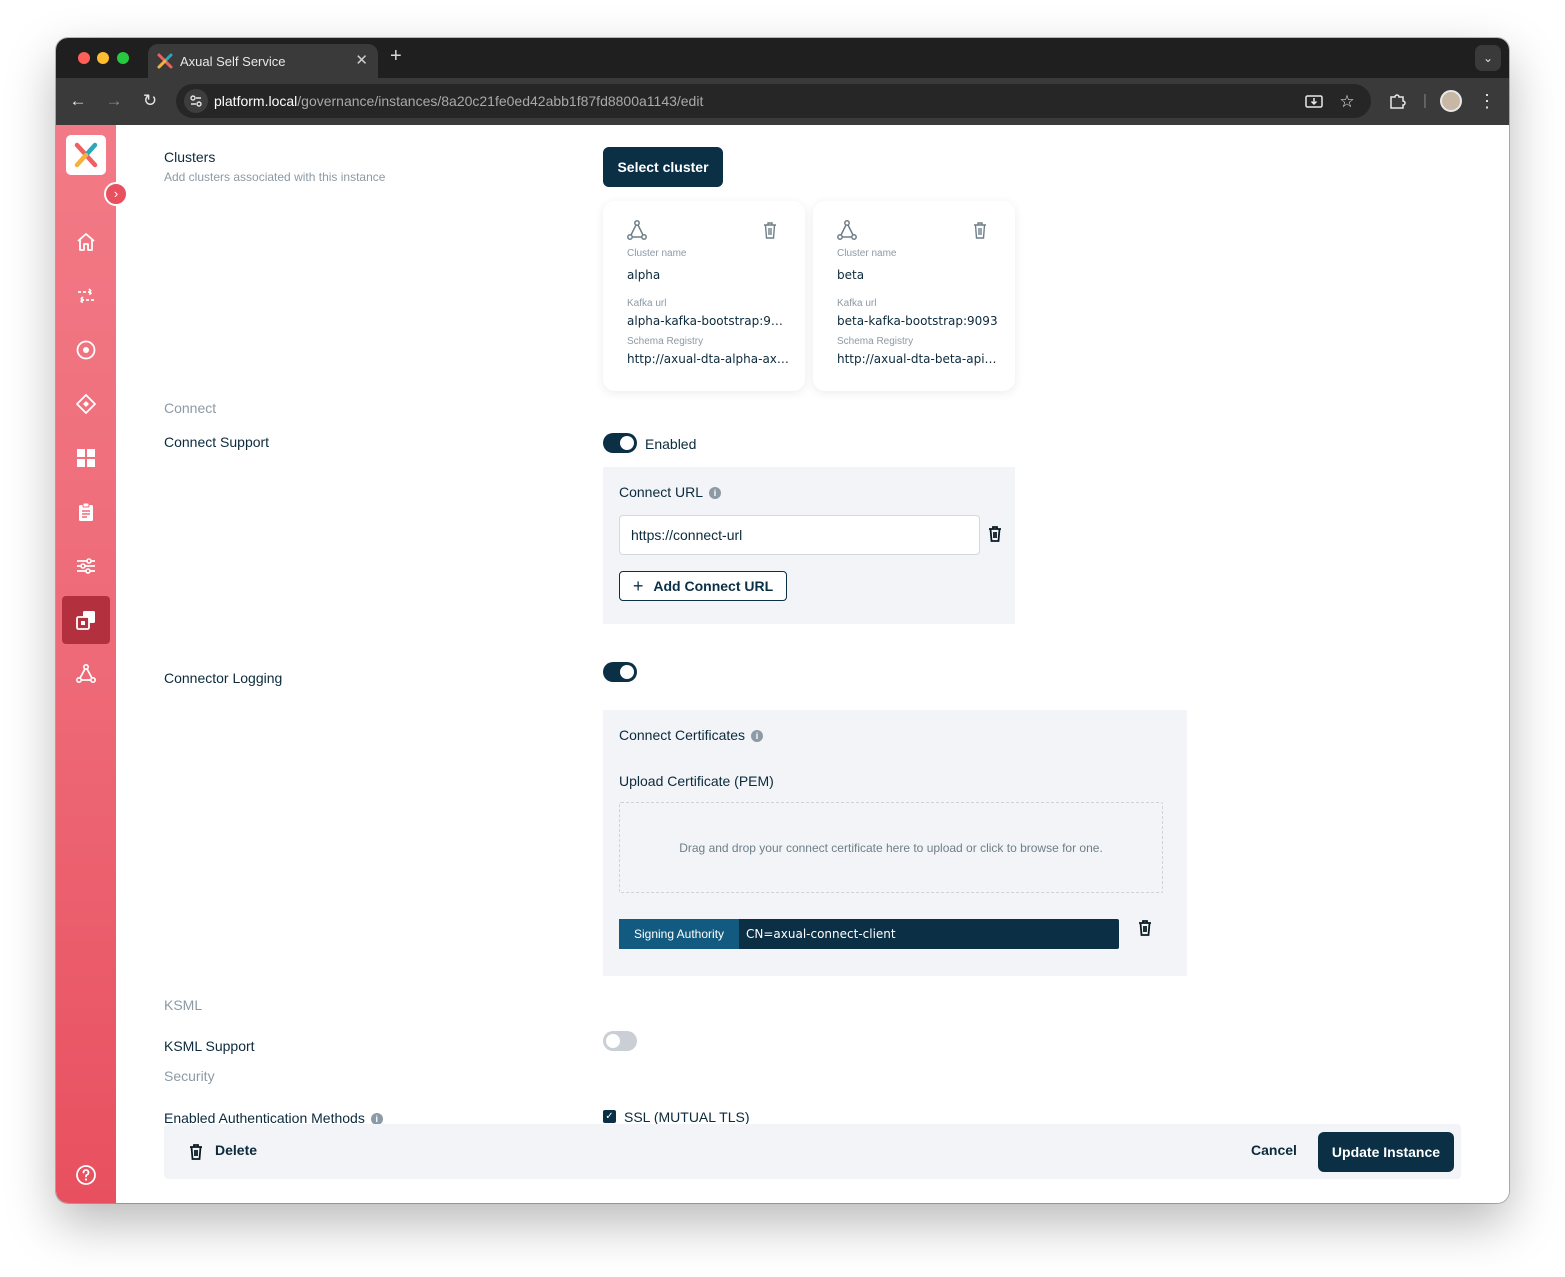 This screenshot has width=1565, height=1277. What do you see at coordinates (995, 534) in the screenshot?
I see `delete-connect-url-icon` at bounding box center [995, 534].